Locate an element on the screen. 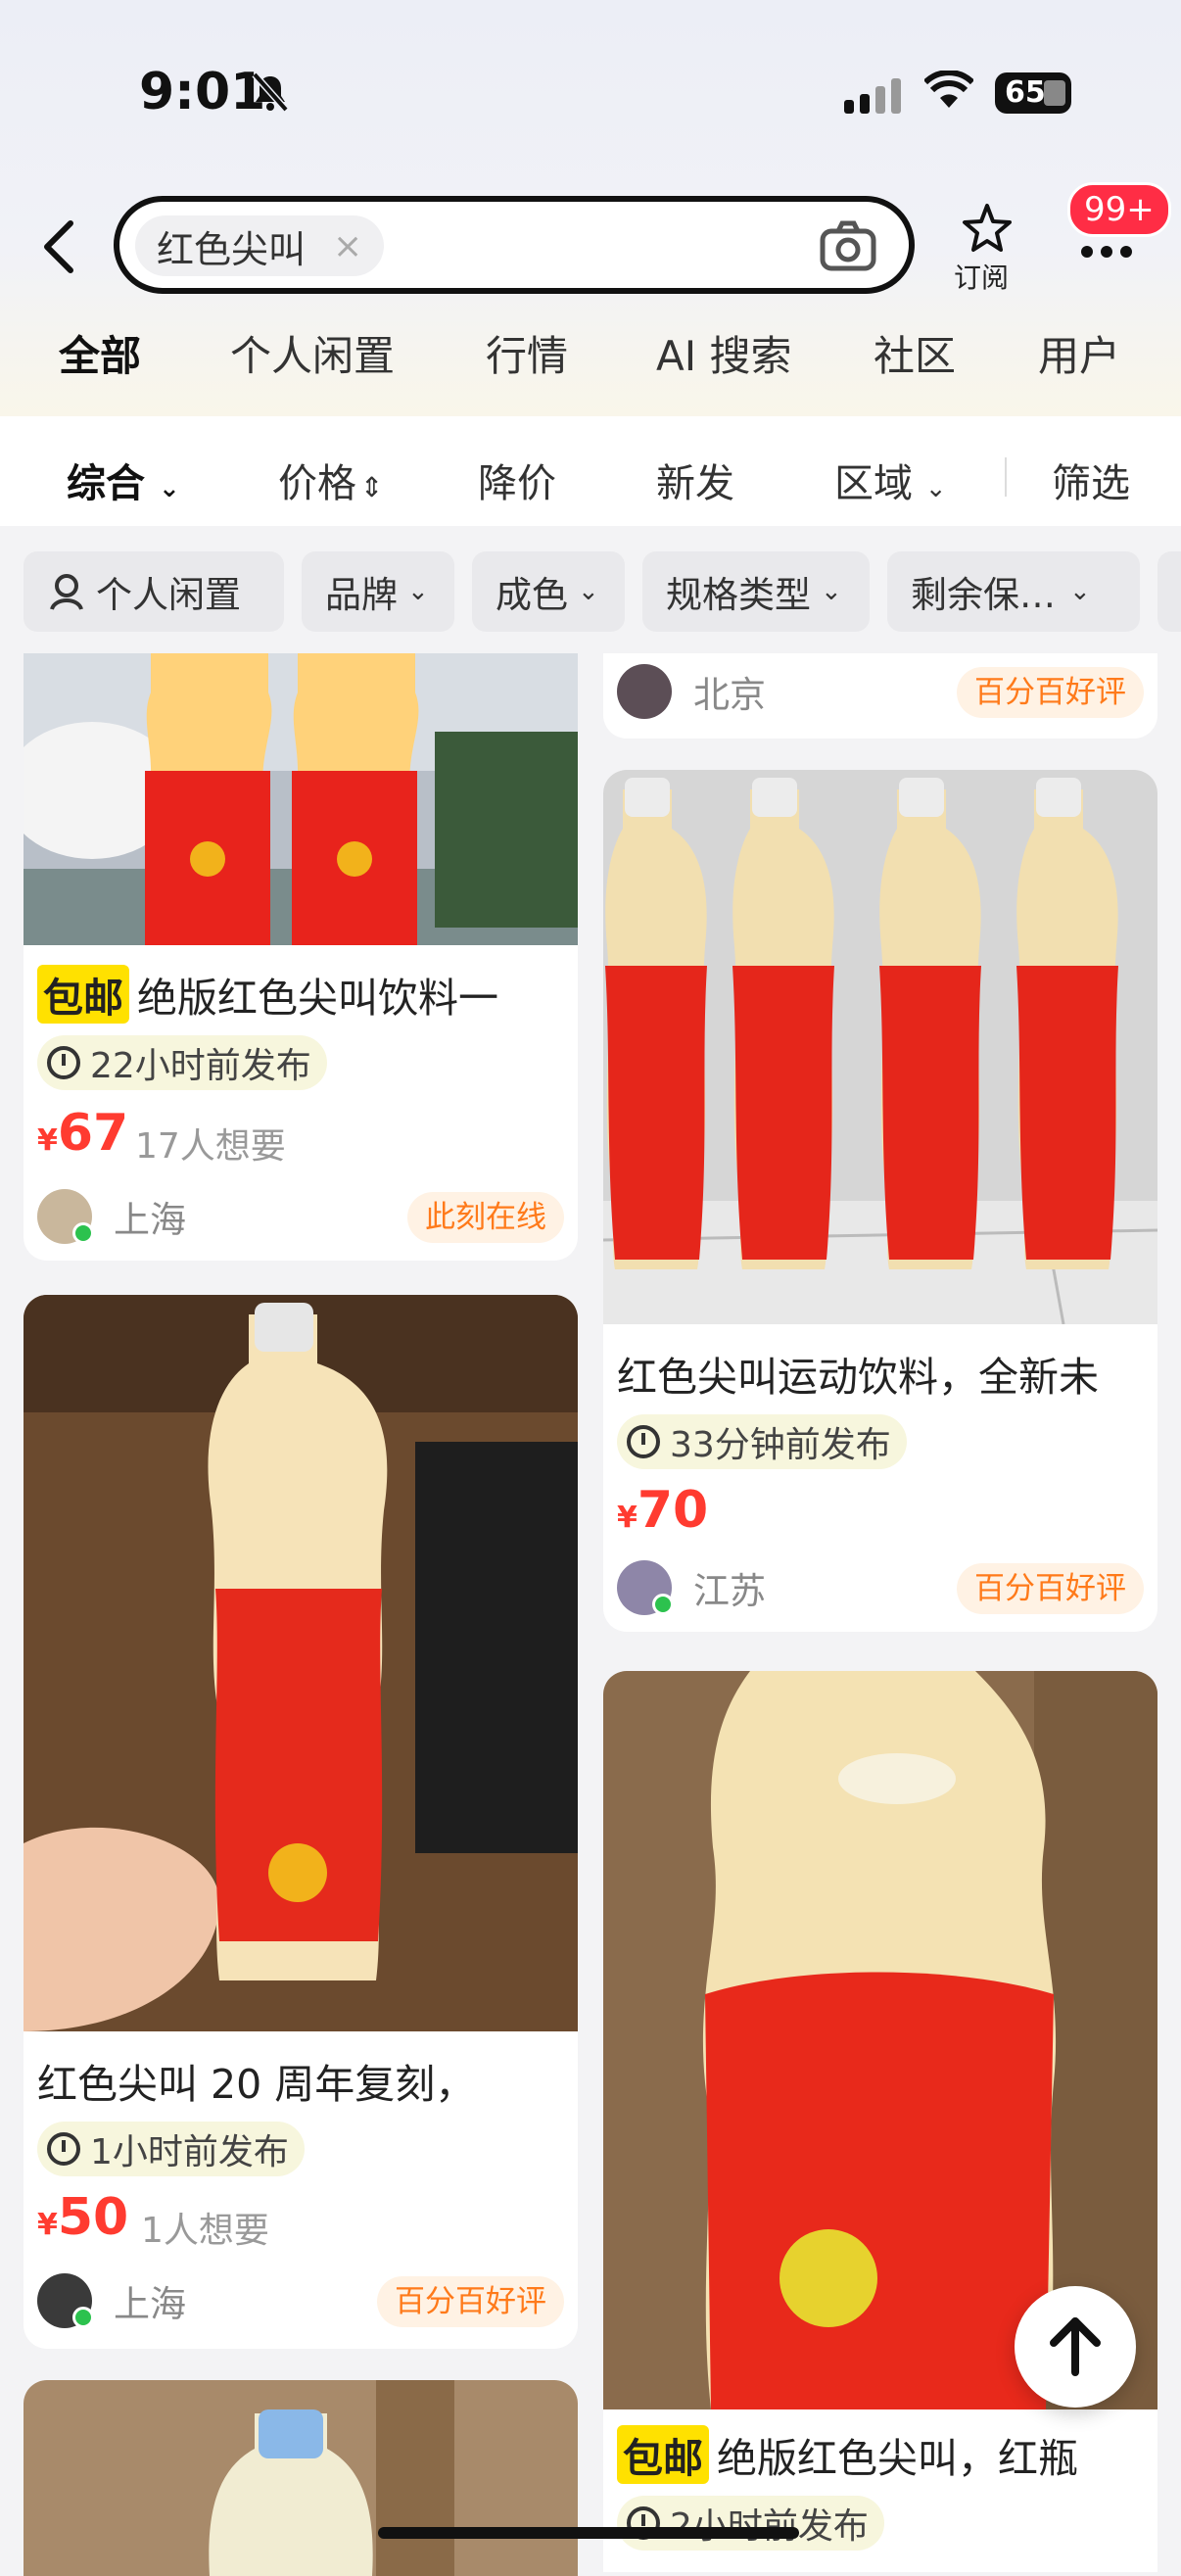  publish-time: 1小时前发布 is located at coordinates (171, 2149).